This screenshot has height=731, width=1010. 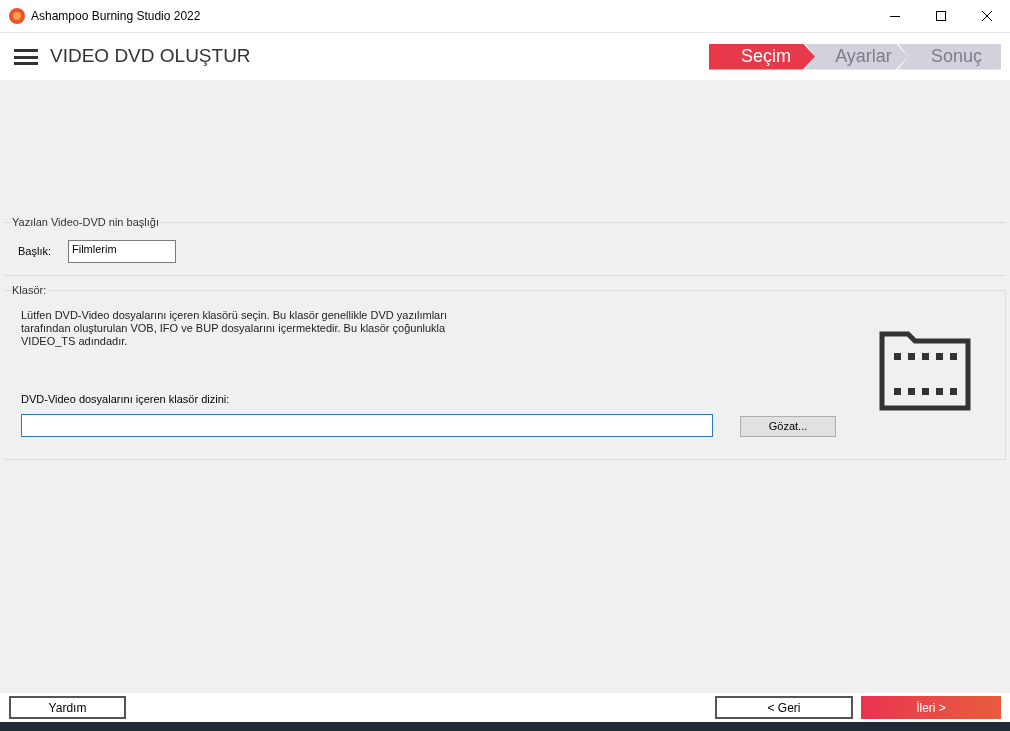 What do you see at coordinates (762, 56) in the screenshot?
I see `step-tab: Seçim` at bounding box center [762, 56].